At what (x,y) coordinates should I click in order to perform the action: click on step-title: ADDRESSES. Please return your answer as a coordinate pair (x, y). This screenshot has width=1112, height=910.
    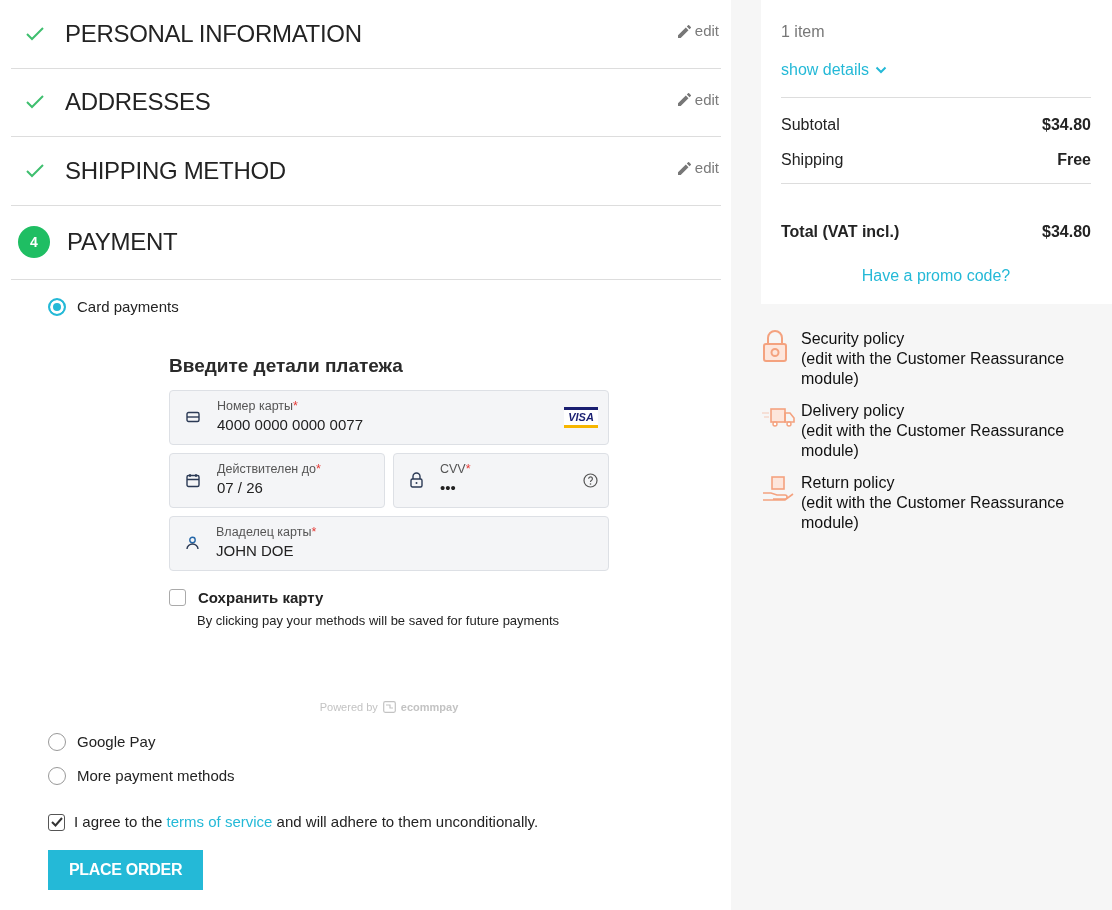
    Looking at the image, I should click on (138, 102).